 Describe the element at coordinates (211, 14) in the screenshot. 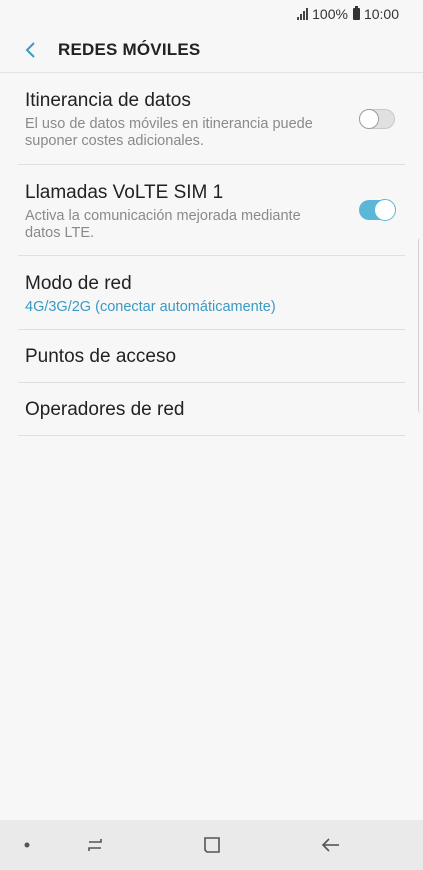

I see `status-bar: 100% 10:00` at that location.